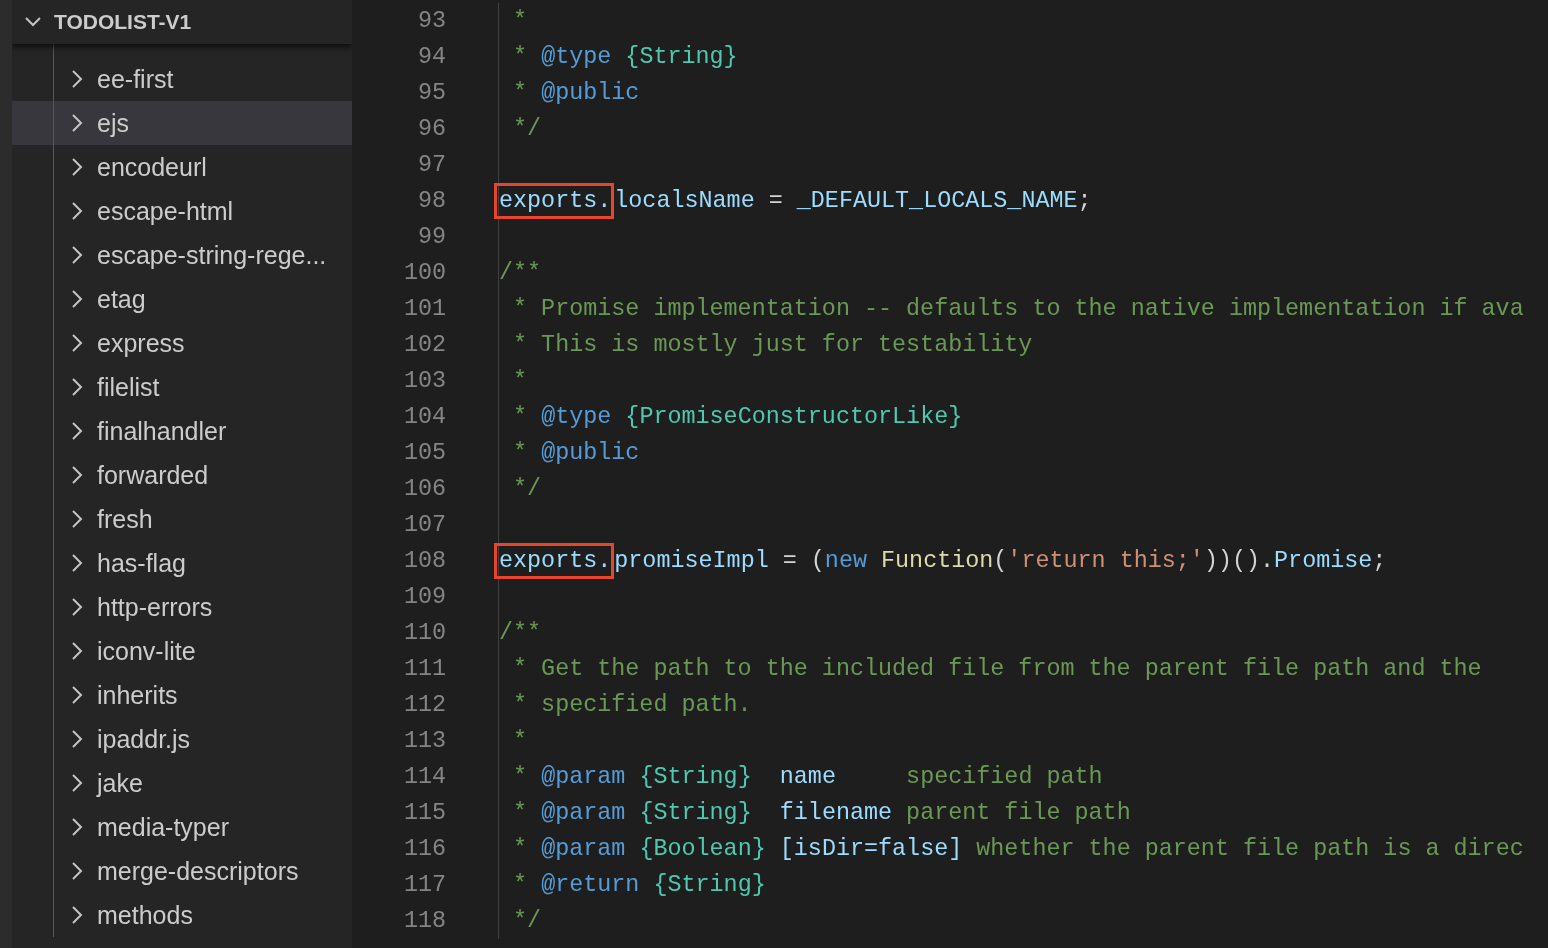 The height and width of the screenshot is (948, 1548). Describe the element at coordinates (772, 345) in the screenshot. I see `code-comment: * This is mostly just for testability` at that location.